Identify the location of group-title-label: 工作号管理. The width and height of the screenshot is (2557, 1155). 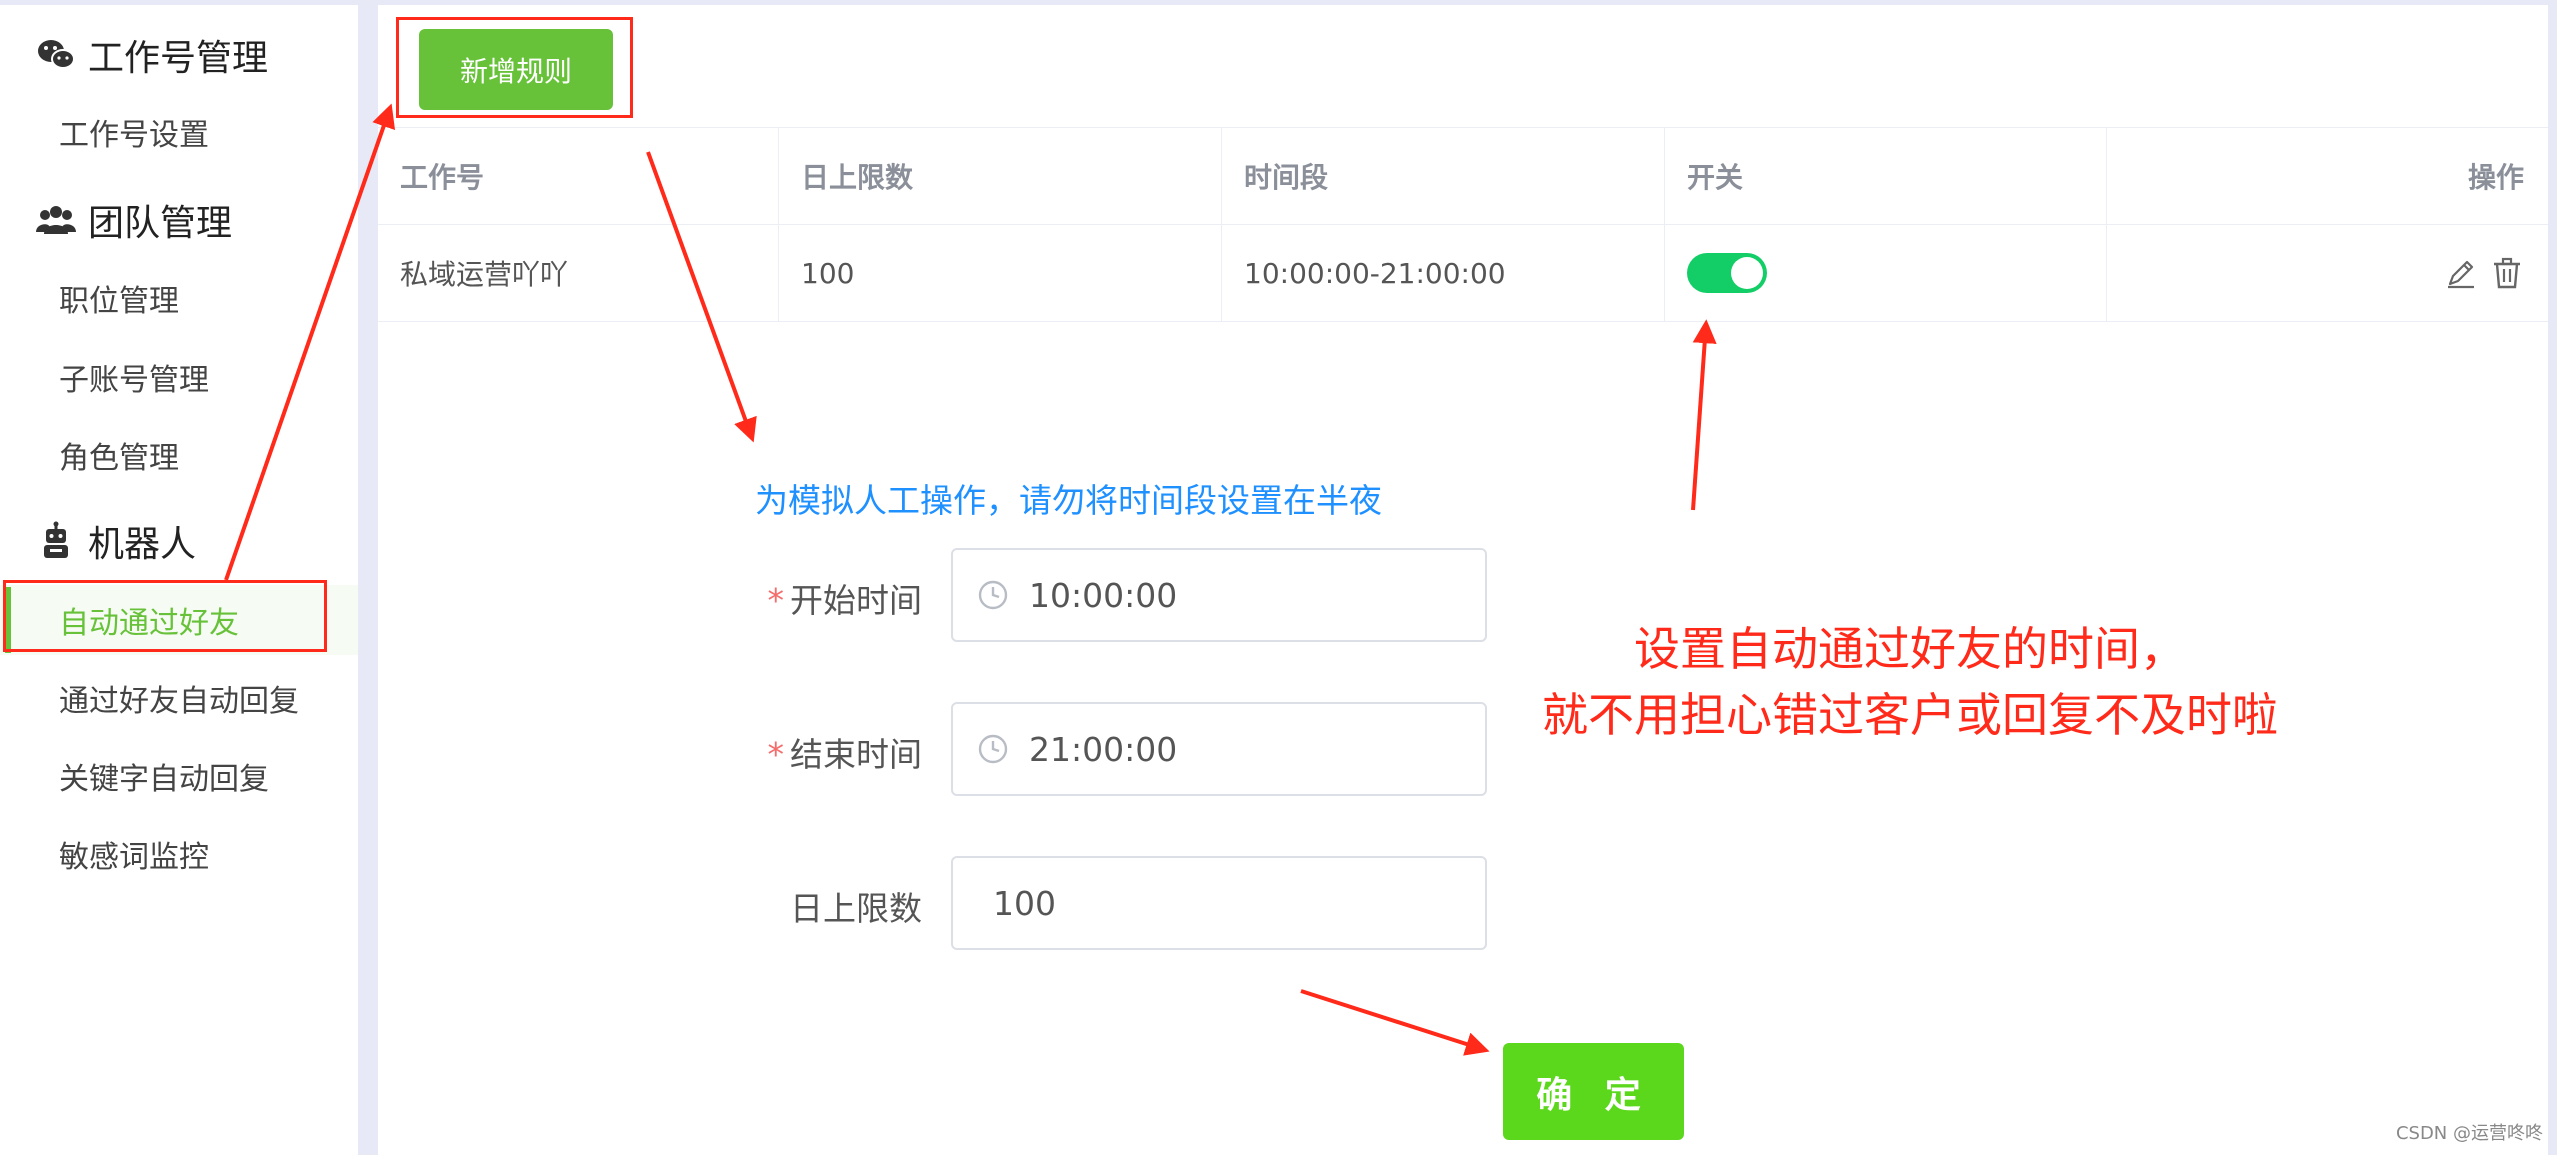
(178, 58).